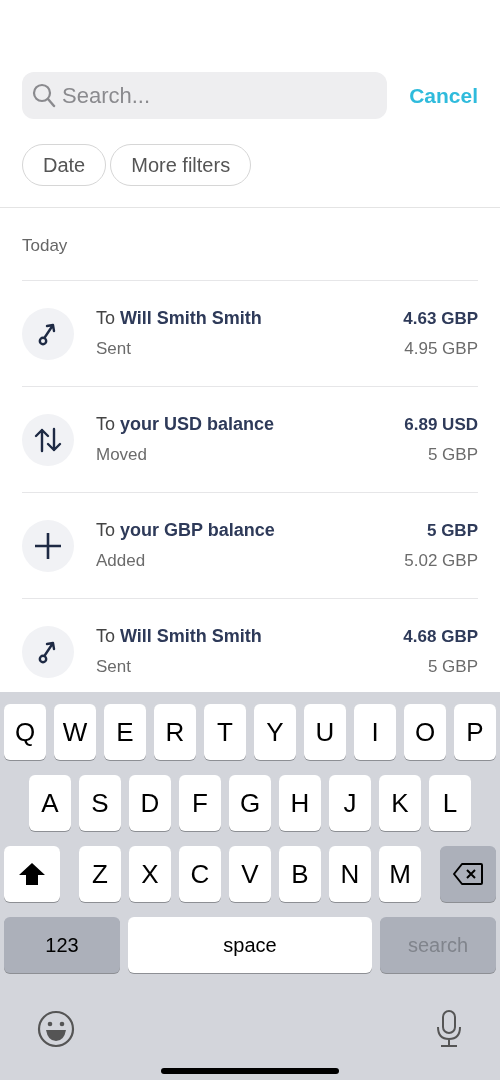 The image size is (500, 1080). Describe the element at coordinates (62, 945) in the screenshot. I see `numbers-key: 123` at that location.